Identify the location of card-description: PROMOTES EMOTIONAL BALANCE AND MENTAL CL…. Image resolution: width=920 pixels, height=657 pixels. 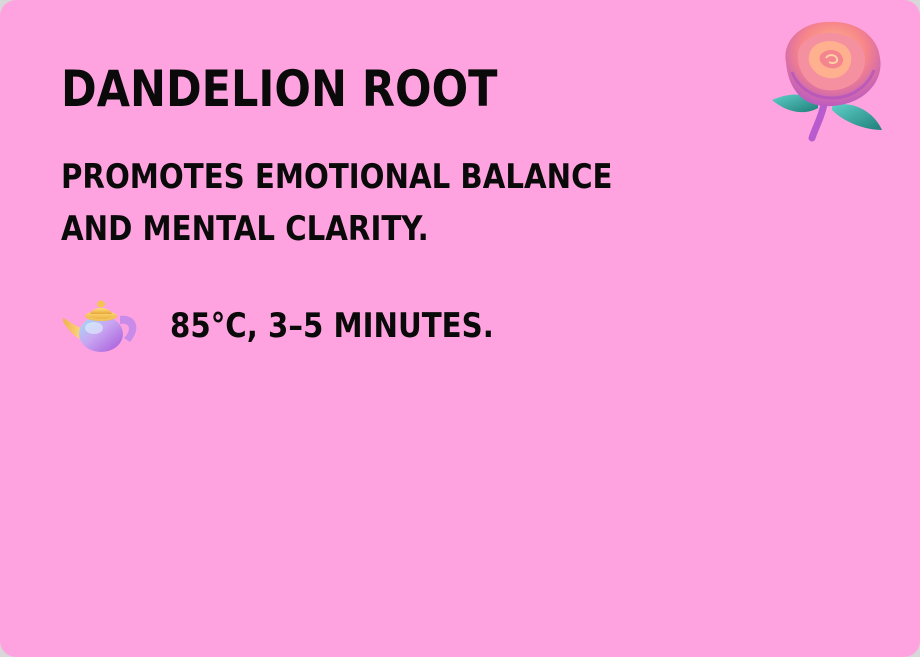
(337, 203).